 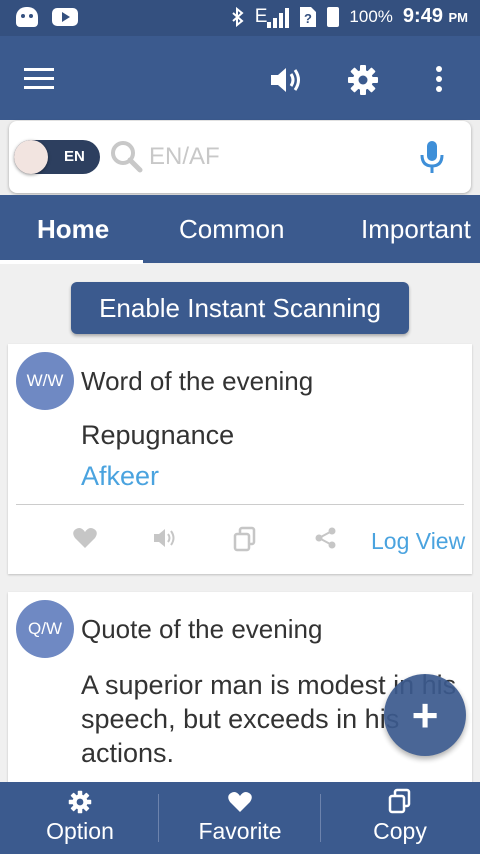 I want to click on tab-bar: Home Common Important, so click(x=240, y=229).